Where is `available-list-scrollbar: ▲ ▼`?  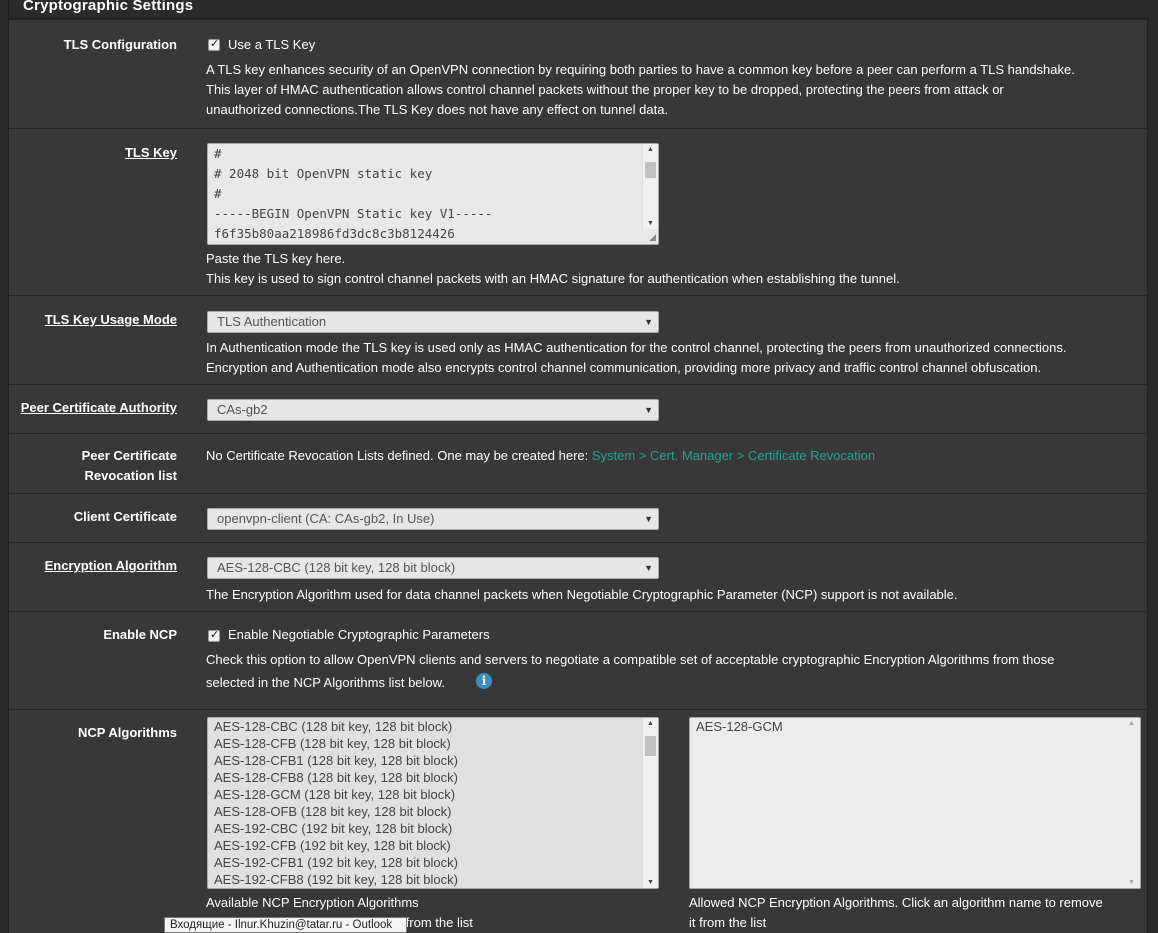 available-list-scrollbar: ▲ ▼ is located at coordinates (650, 803).